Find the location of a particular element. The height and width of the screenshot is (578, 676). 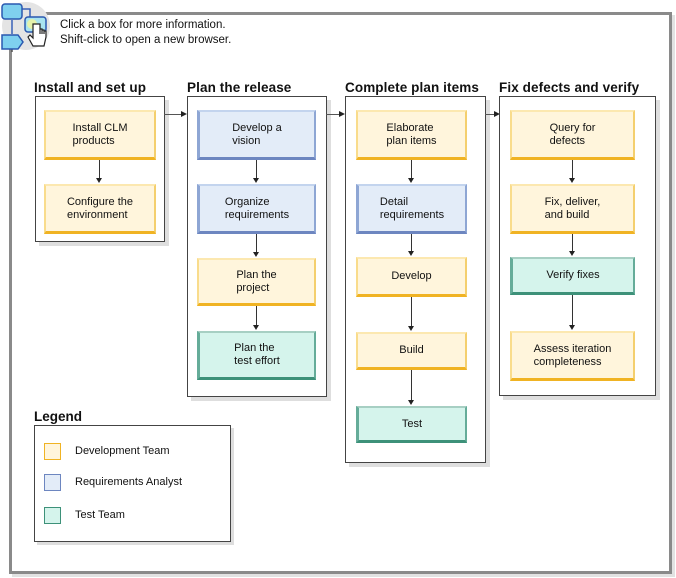

task-query-for-defects: Query for defects is located at coordinates (572, 135).